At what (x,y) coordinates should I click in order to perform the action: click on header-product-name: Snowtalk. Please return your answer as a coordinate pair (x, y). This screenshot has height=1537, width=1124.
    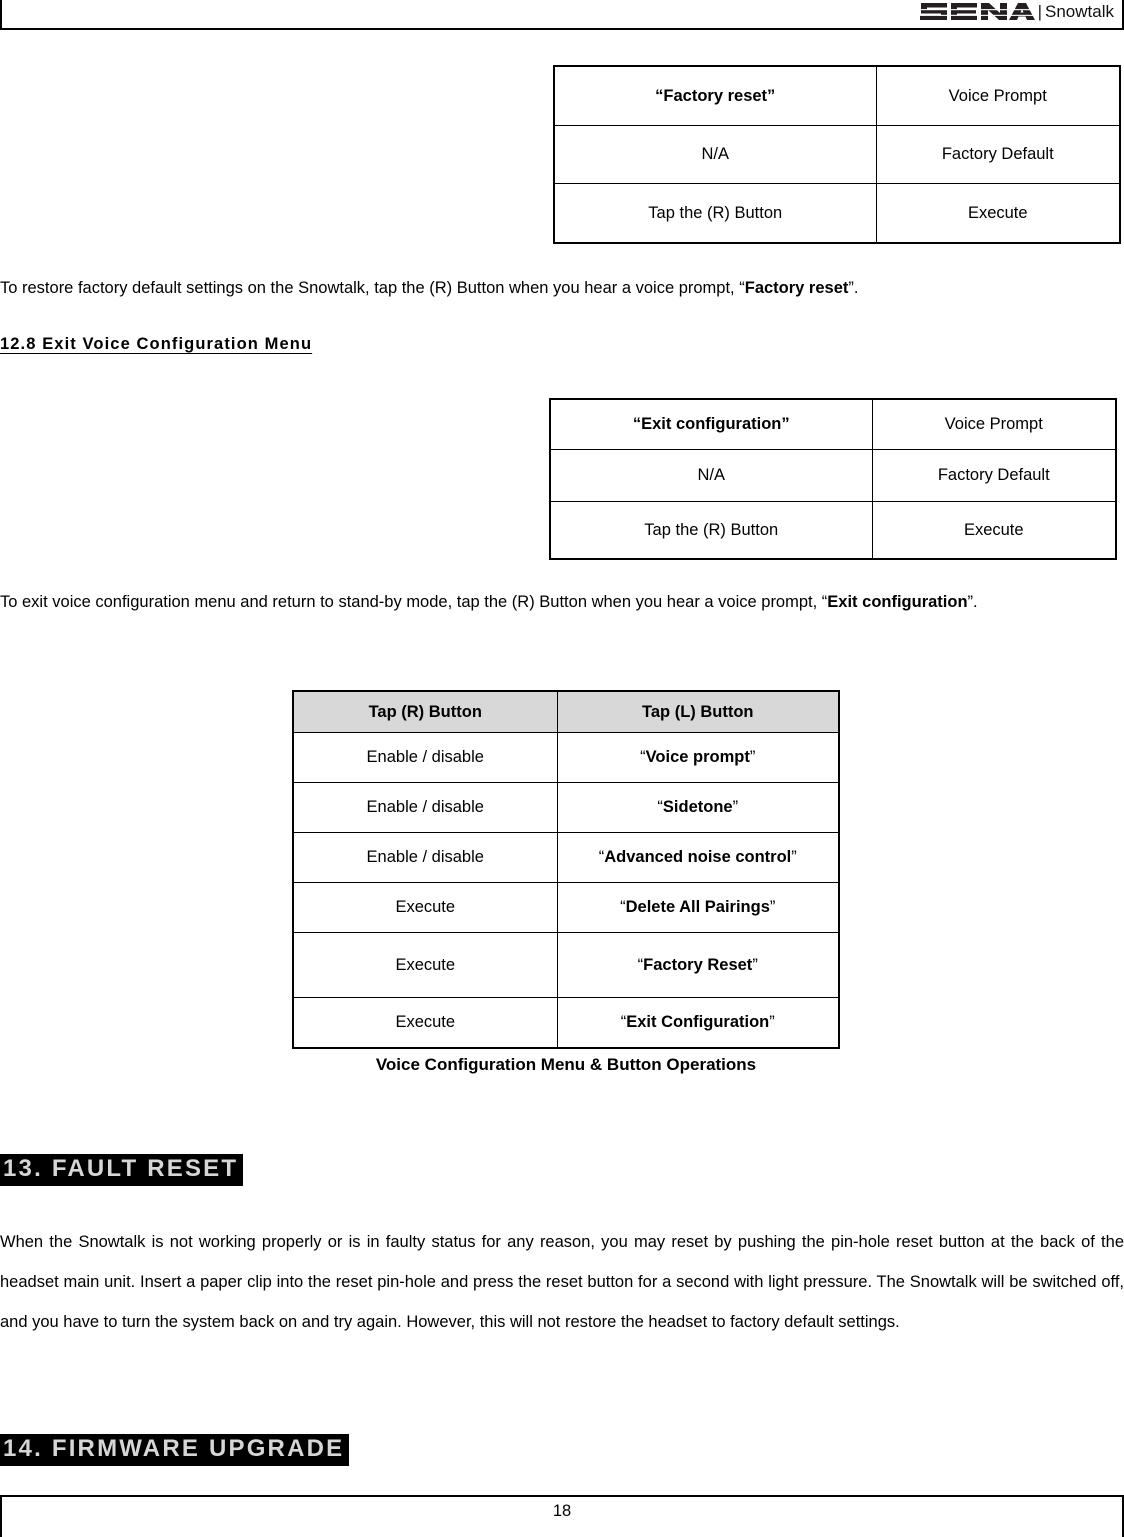
    Looking at the image, I should click on (1079, 11).